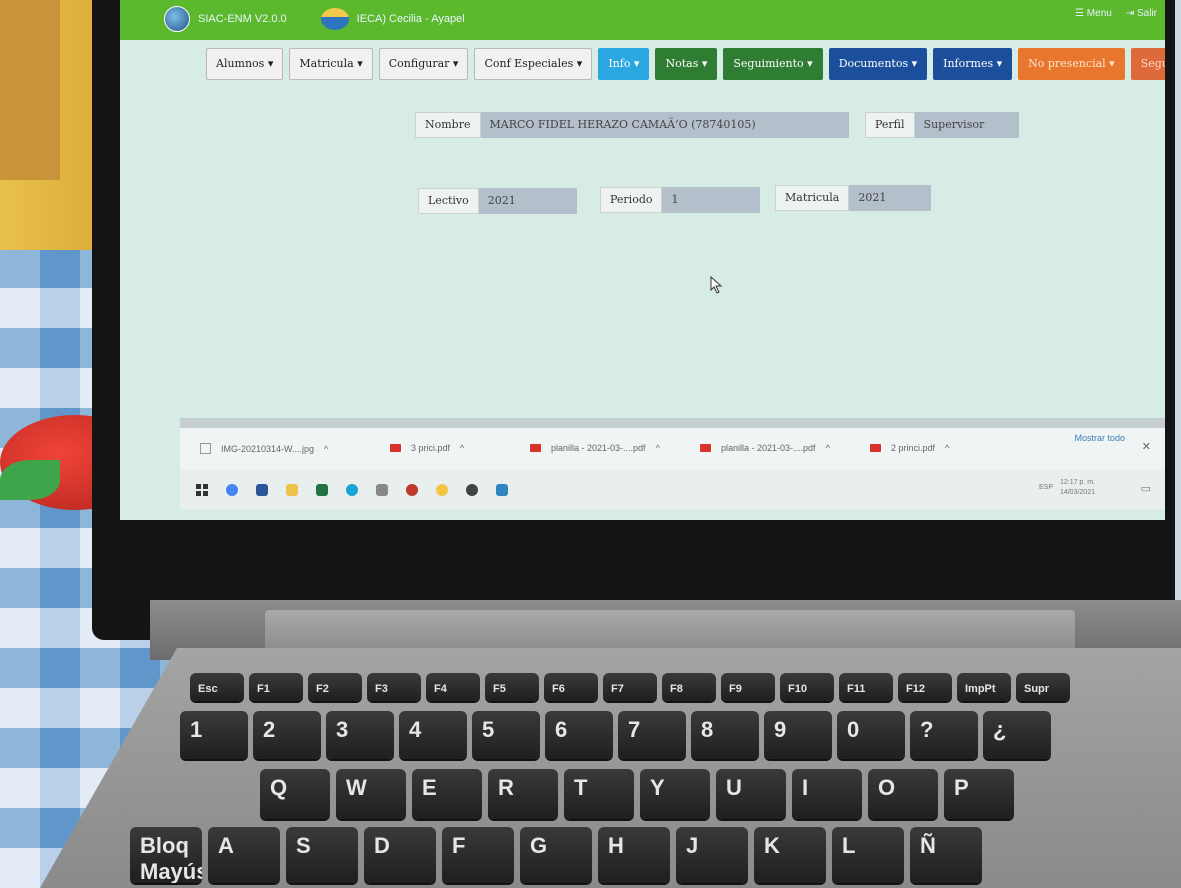  What do you see at coordinates (1046, 487) in the screenshot?
I see `language-indicator: ESP` at bounding box center [1046, 487].